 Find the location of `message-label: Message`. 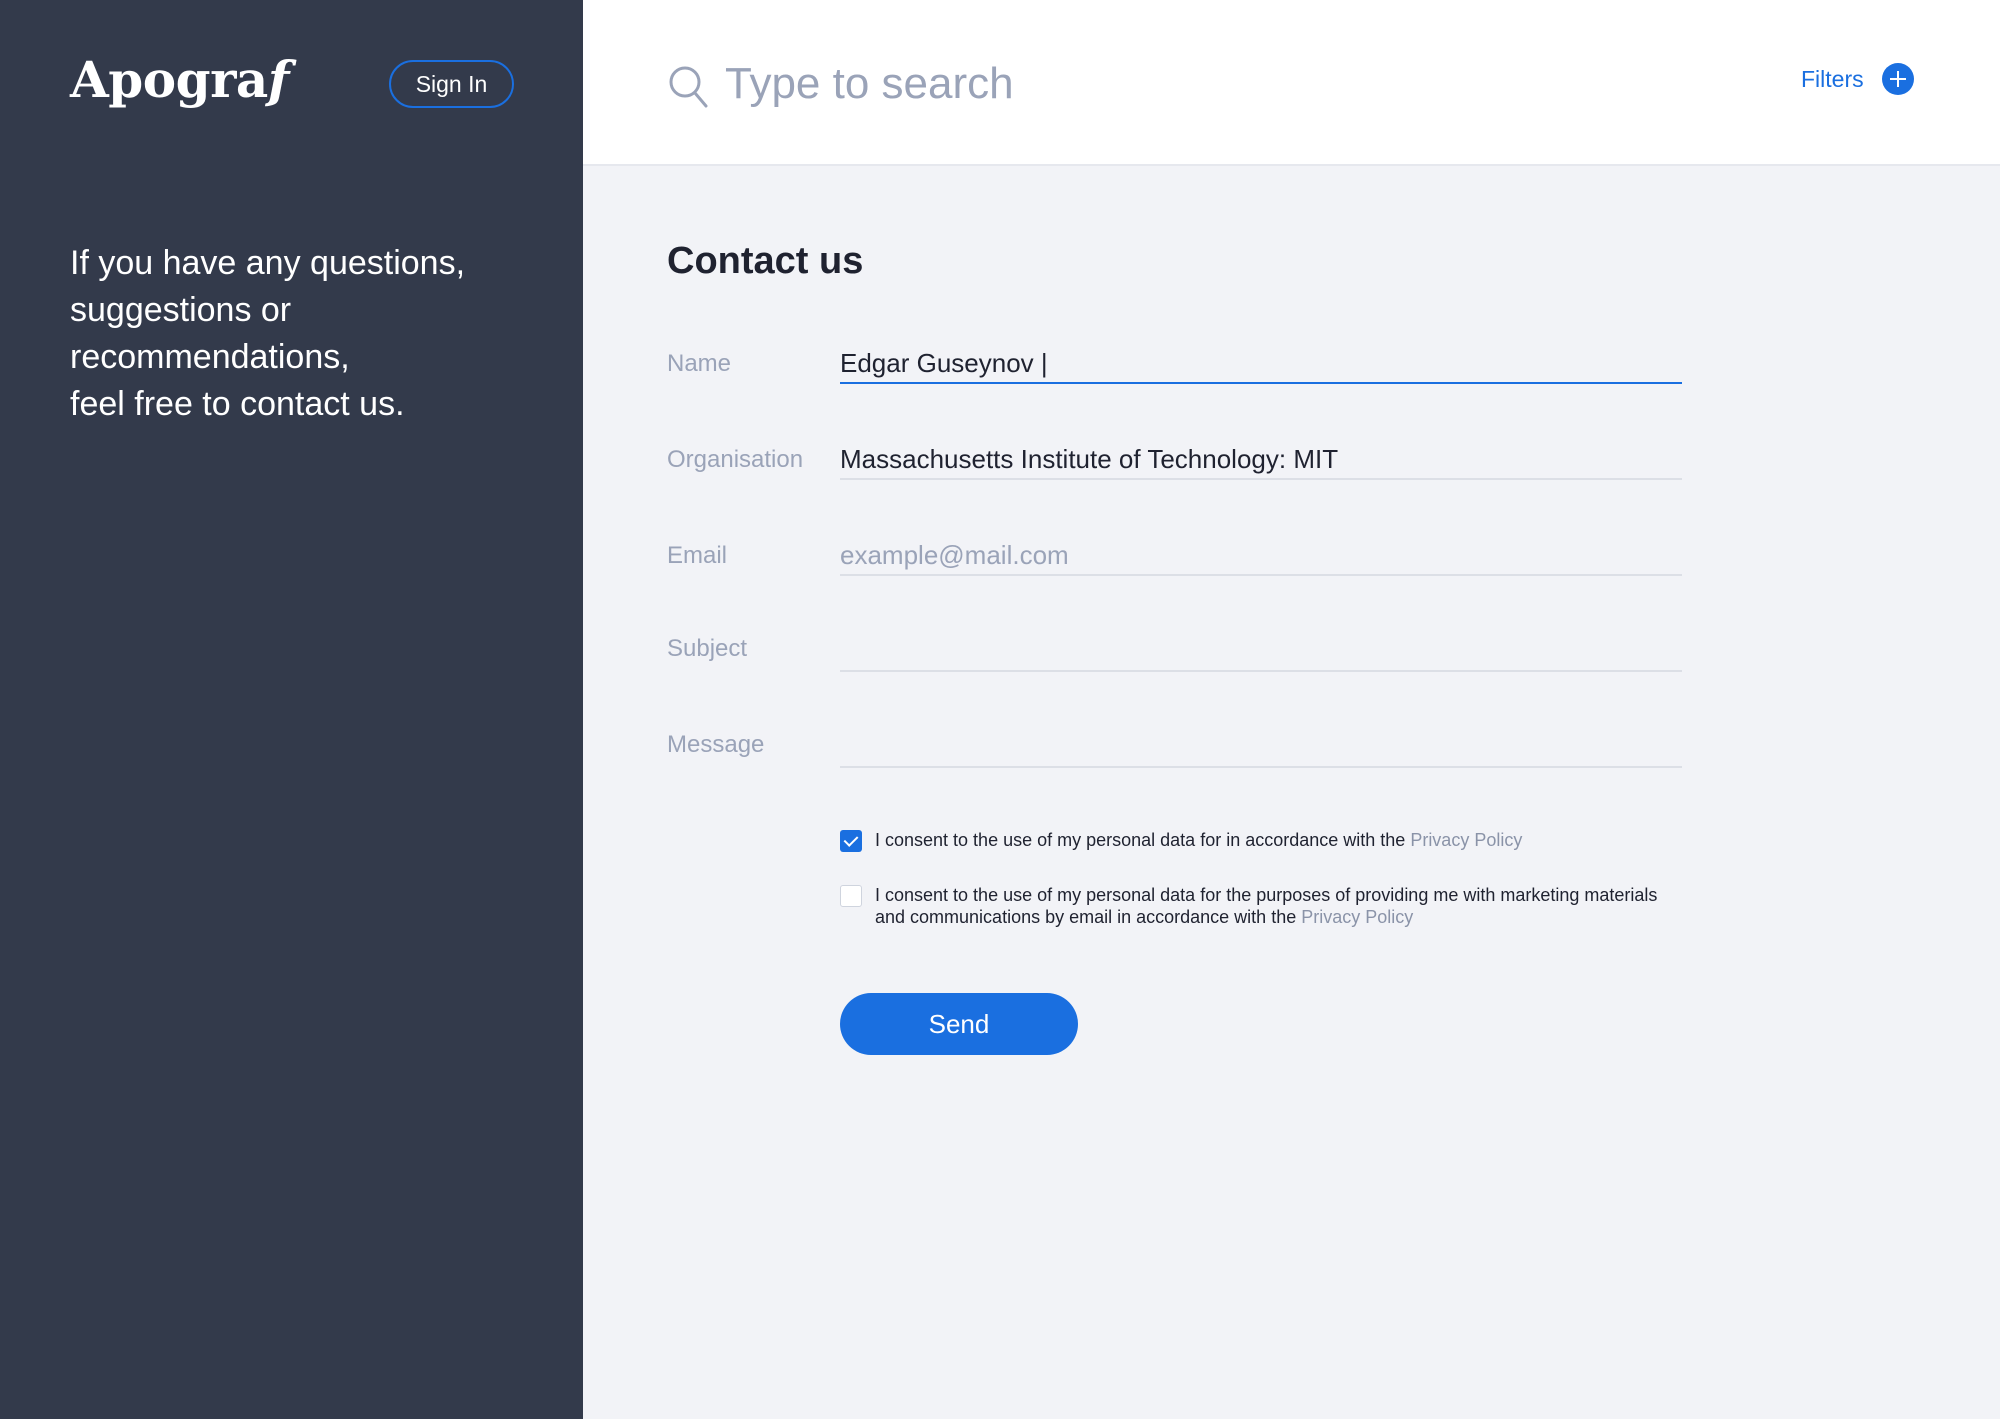

message-label: Message is located at coordinates (716, 744).